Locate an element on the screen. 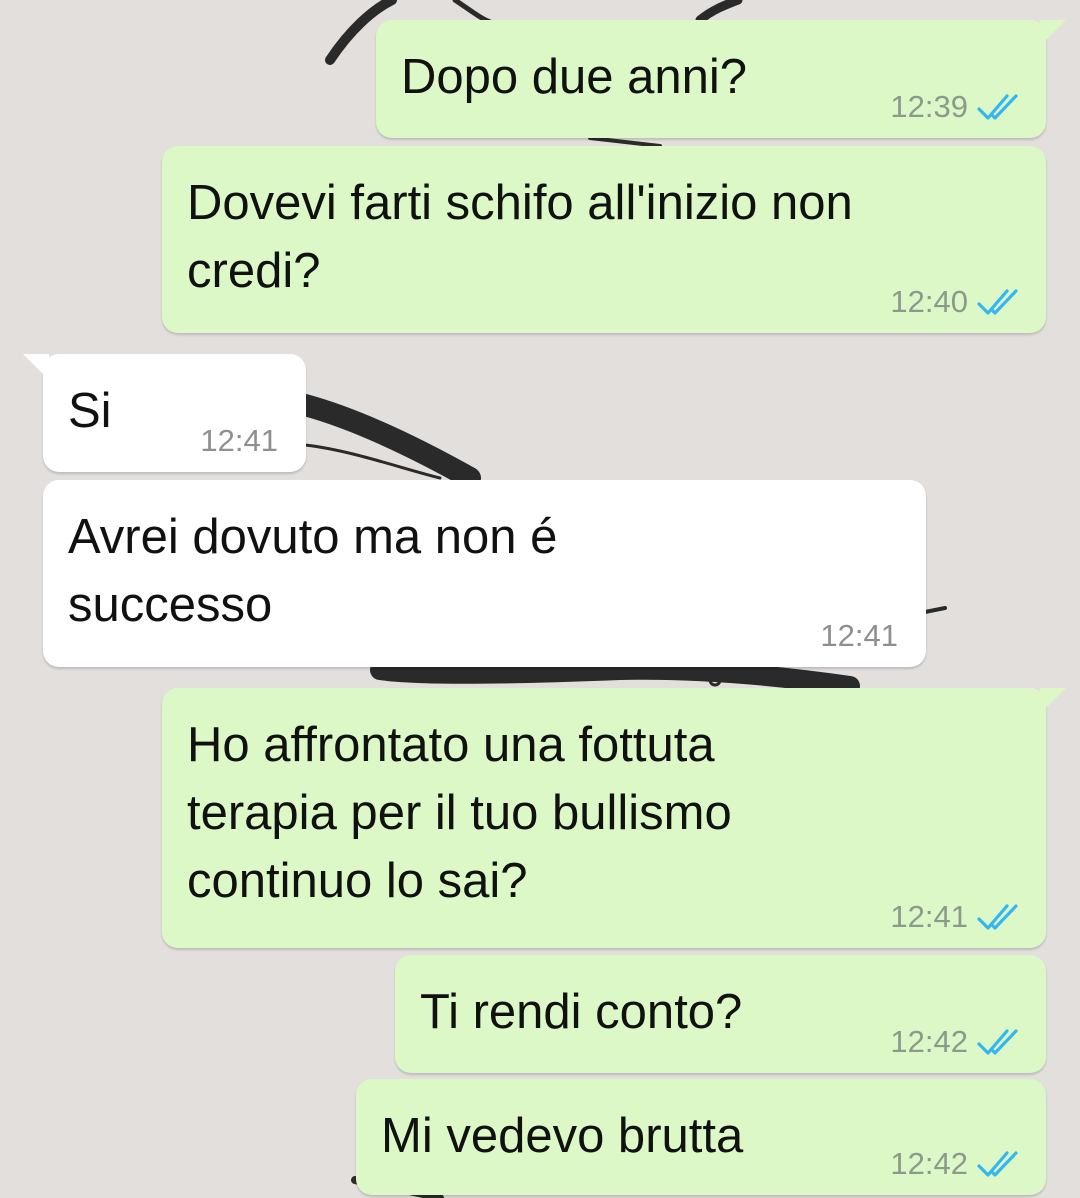 The width and height of the screenshot is (1080, 1198). incoming-message-bubble: Avrei dovuto ma non é successo 12:41 is located at coordinates (484, 573).